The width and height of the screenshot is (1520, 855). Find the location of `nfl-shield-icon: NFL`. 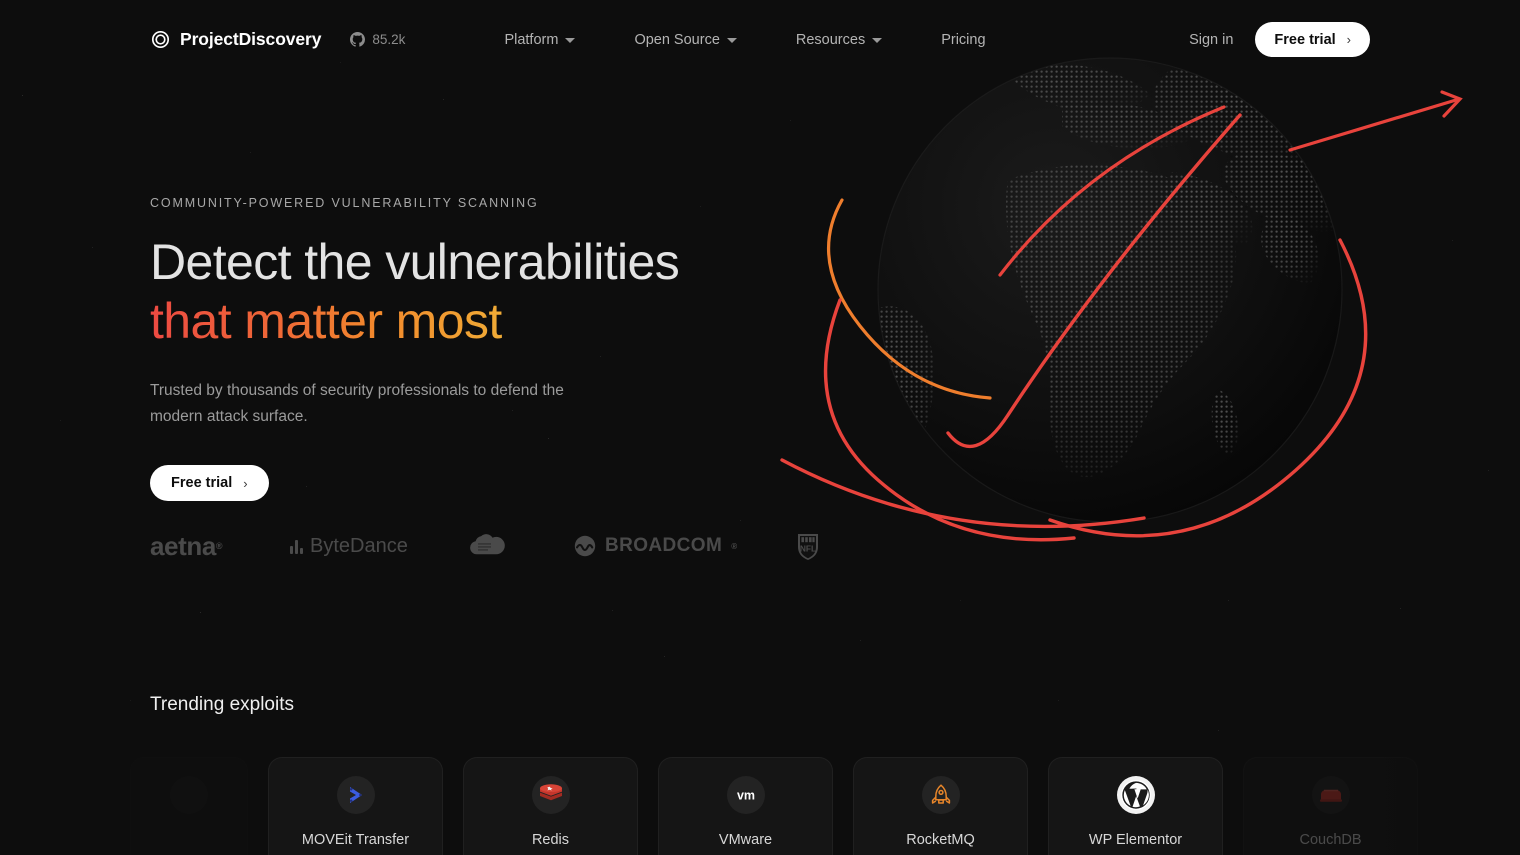

nfl-shield-icon: NFL is located at coordinates (808, 547).